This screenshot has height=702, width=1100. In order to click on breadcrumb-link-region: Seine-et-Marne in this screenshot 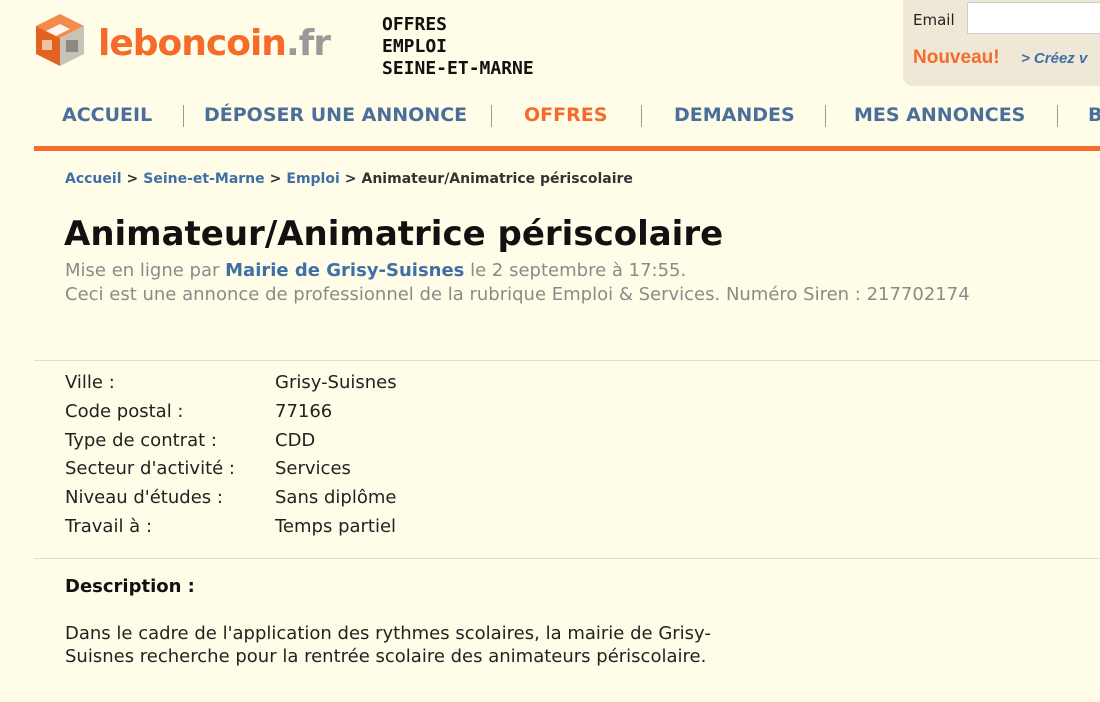, I will do `click(203, 179)`.